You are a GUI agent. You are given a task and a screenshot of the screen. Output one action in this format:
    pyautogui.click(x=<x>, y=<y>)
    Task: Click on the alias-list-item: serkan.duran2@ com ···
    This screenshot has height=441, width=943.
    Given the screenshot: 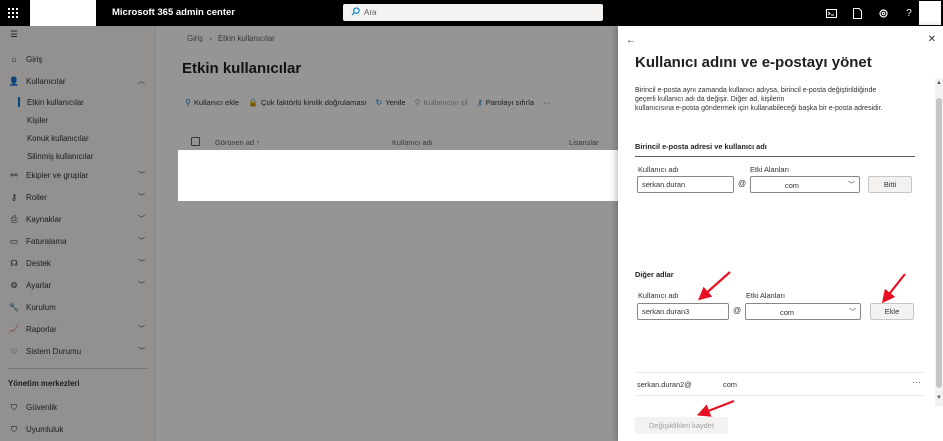 What is the action you would take?
    pyautogui.click(x=780, y=384)
    